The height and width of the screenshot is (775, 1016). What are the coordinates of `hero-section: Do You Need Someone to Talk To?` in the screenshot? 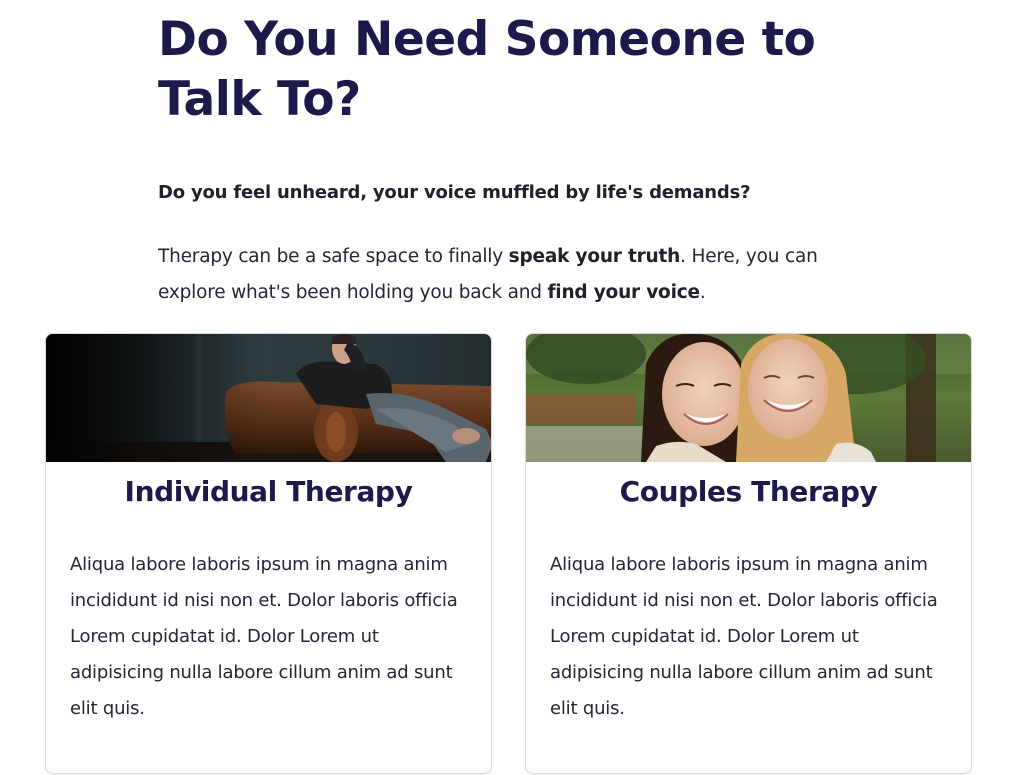 It's located at (508, 70).